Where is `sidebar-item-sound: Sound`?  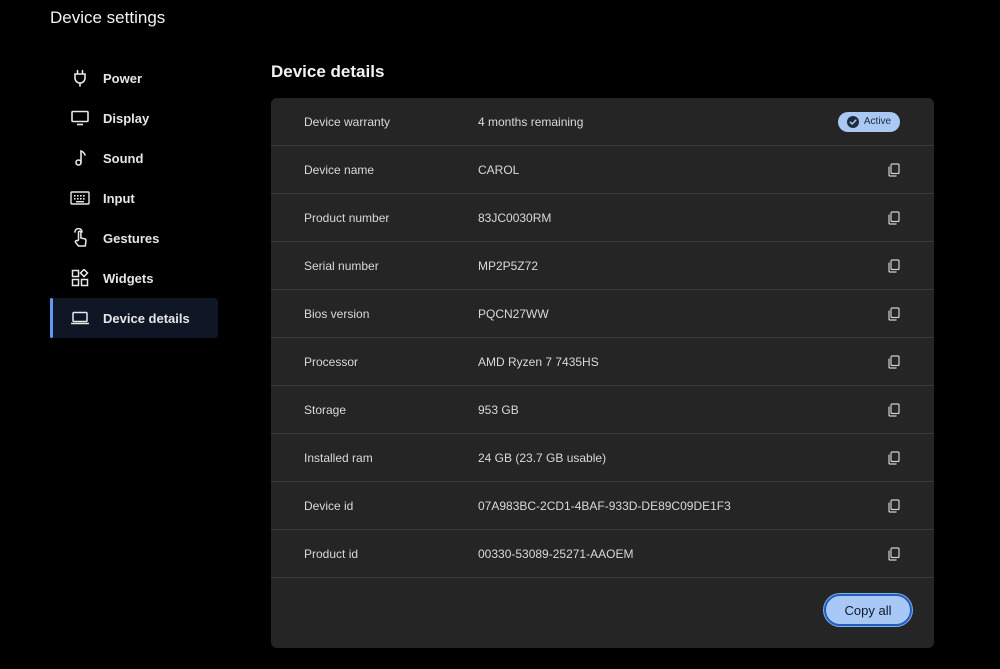 sidebar-item-sound: Sound is located at coordinates (134, 158).